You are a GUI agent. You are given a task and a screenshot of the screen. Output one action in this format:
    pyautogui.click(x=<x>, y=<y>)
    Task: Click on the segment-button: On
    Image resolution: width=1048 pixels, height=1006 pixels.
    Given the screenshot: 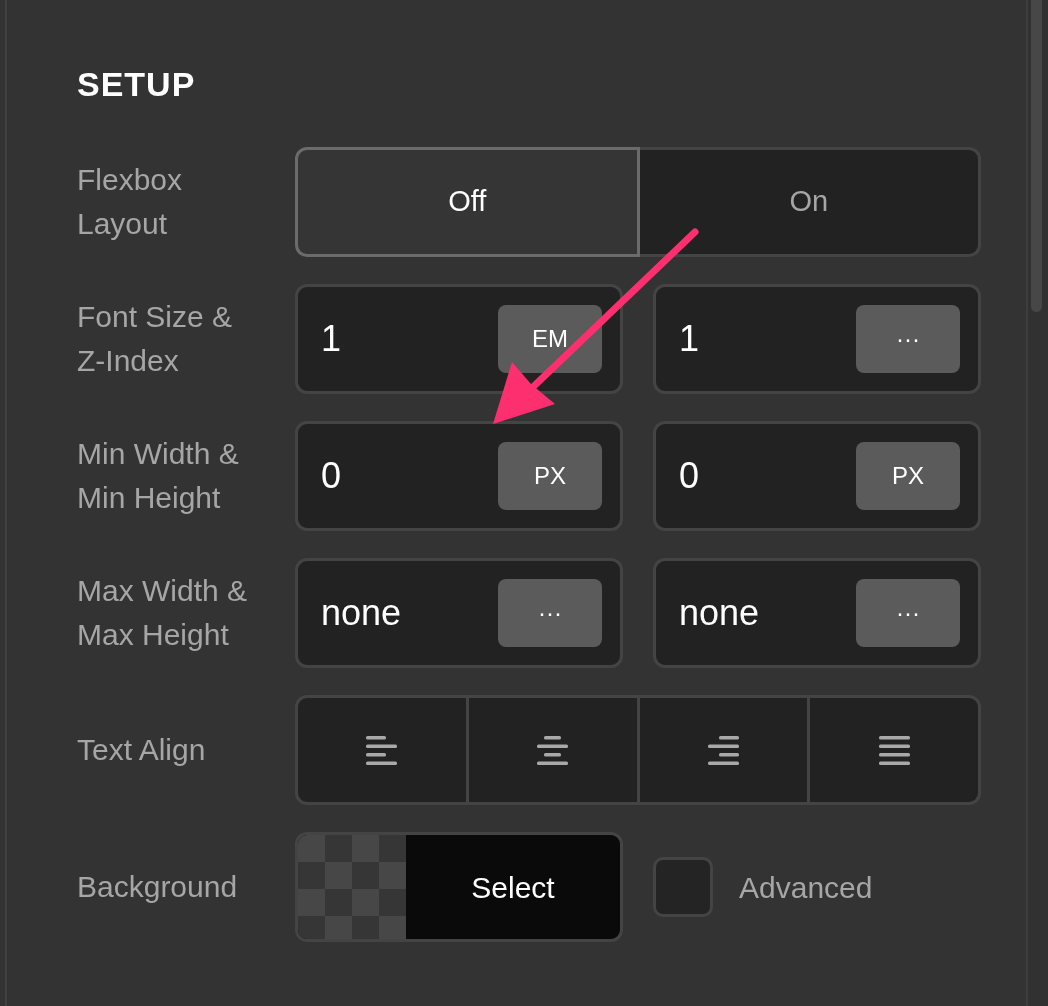 What is the action you would take?
    pyautogui.click(x=810, y=202)
    